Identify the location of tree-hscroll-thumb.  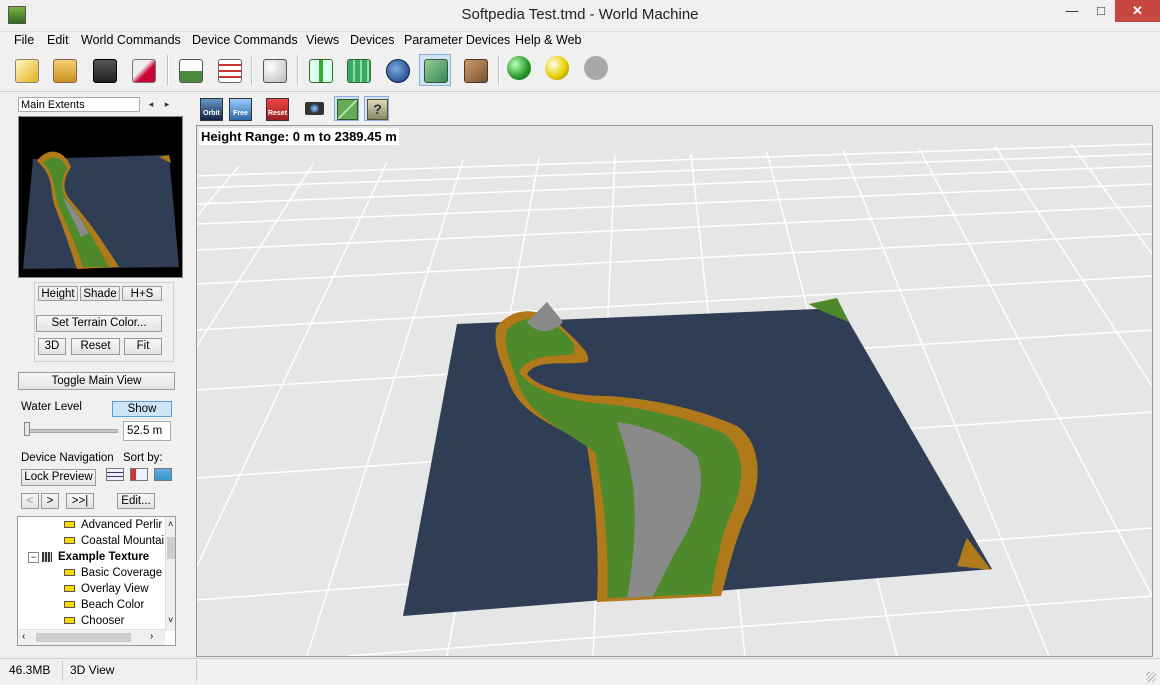
(83, 637).